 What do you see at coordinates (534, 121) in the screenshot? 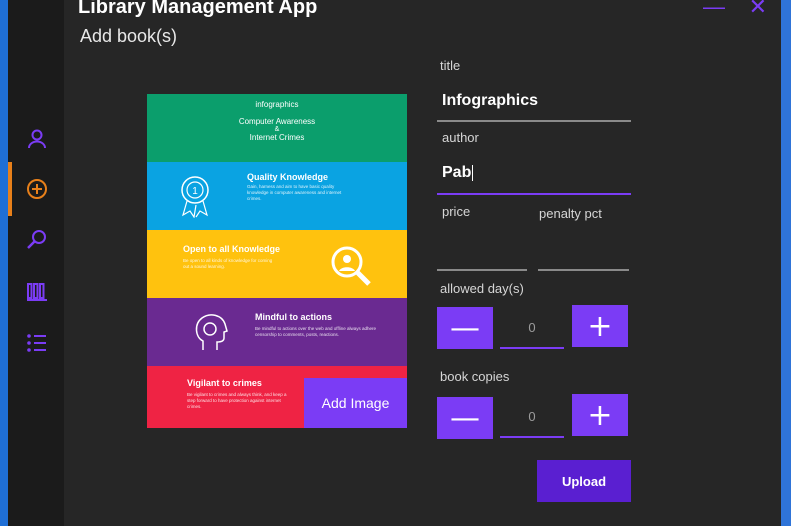
I see `title-underline` at bounding box center [534, 121].